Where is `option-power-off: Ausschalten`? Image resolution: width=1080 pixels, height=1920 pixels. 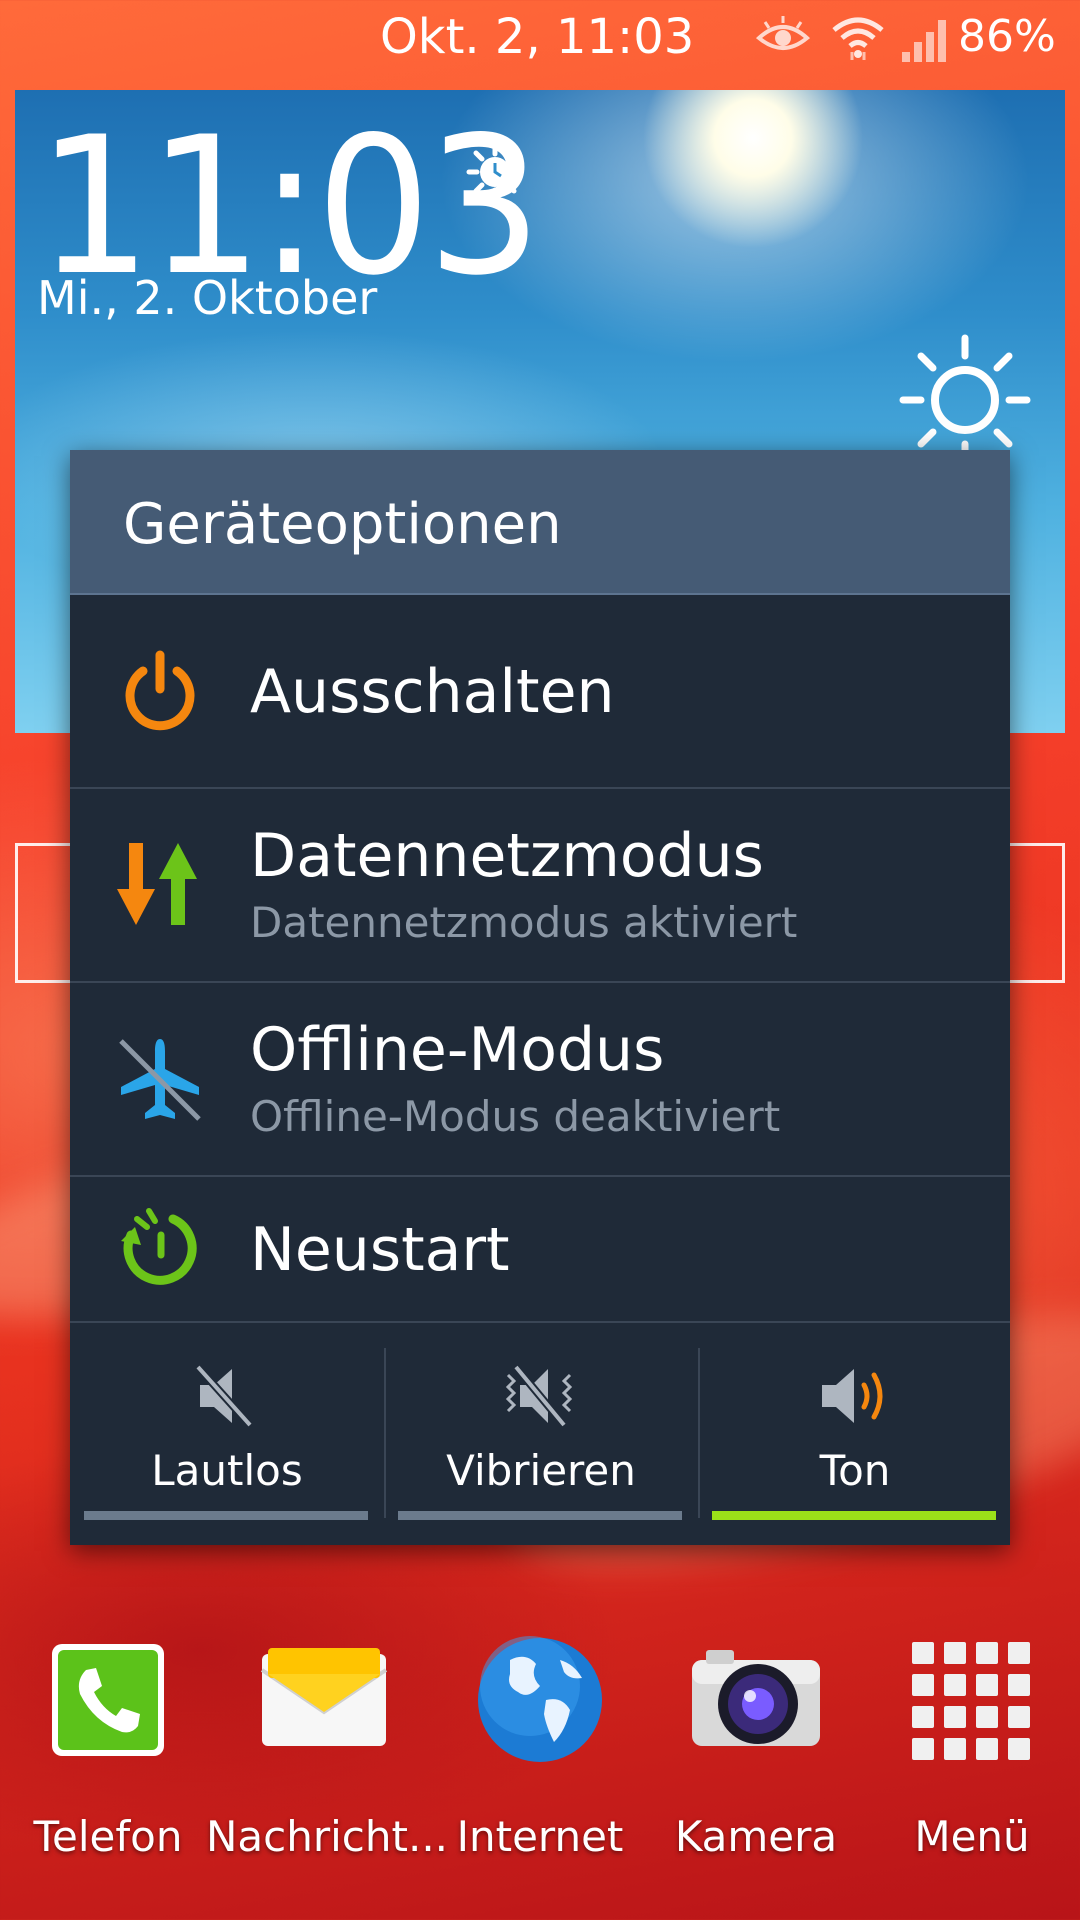 option-power-off: Ausschalten is located at coordinates (540, 692).